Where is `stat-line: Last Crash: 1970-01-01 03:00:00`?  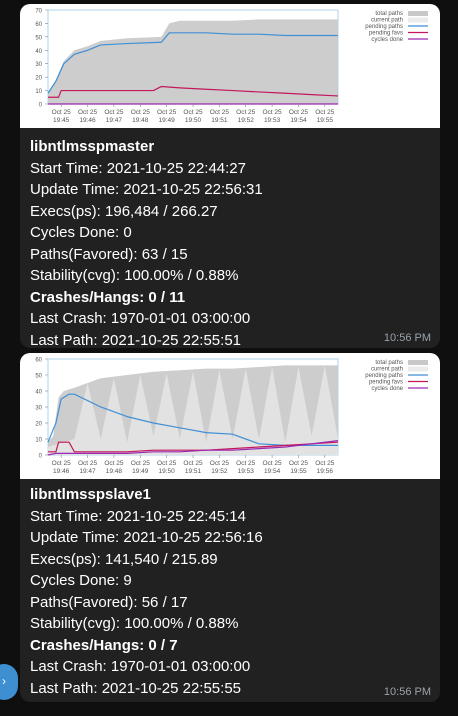 stat-line: Last Crash: 1970-01-01 03:00:00 is located at coordinates (230, 667).